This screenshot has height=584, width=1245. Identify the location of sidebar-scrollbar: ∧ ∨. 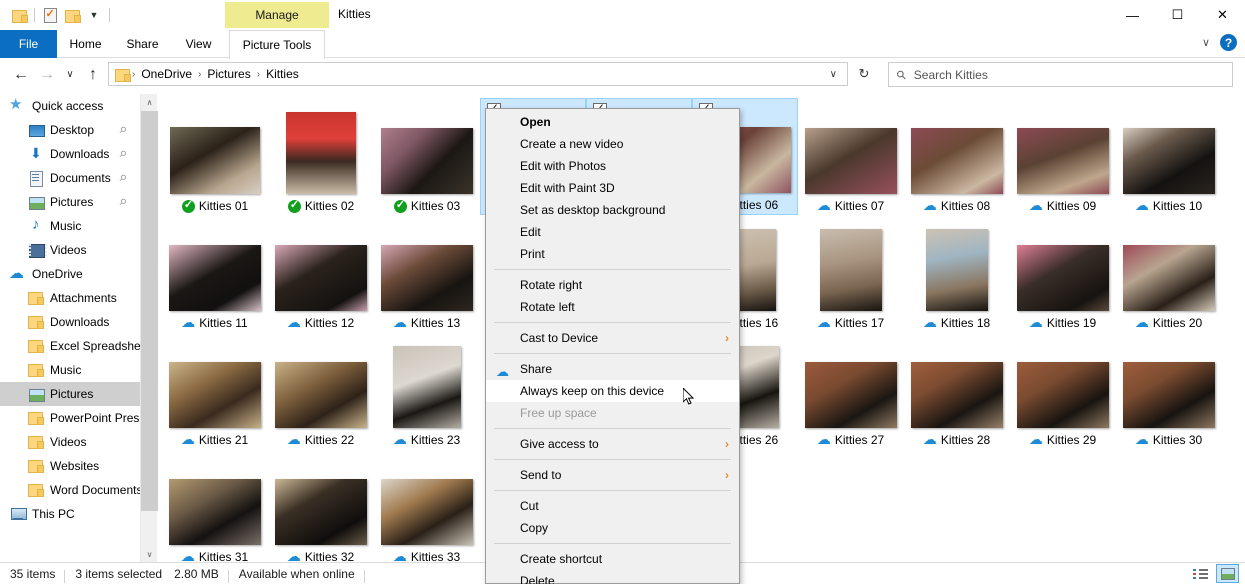
(149, 328).